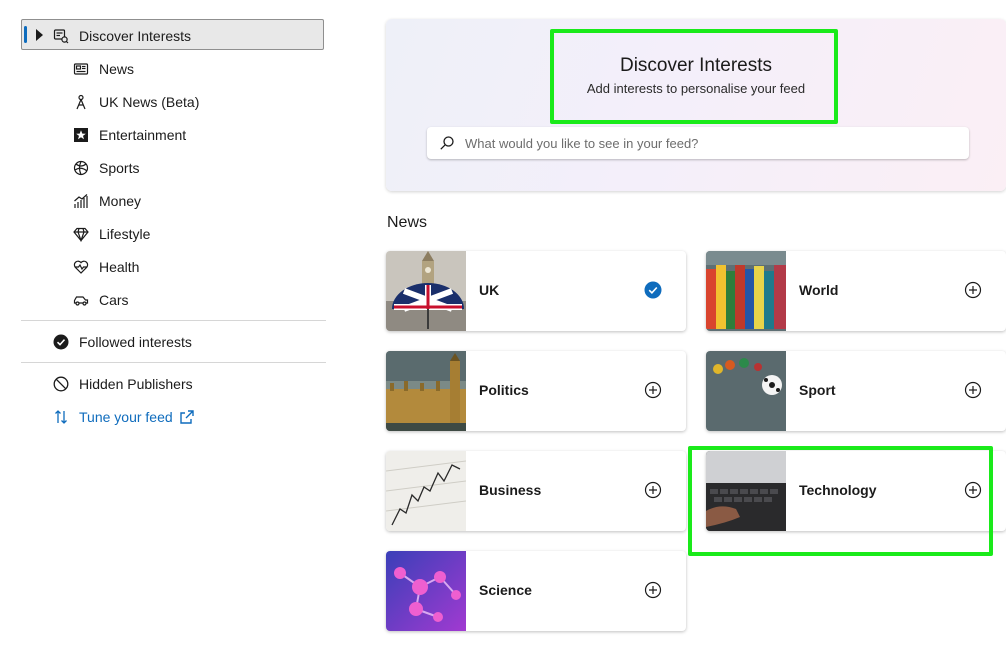 The width and height of the screenshot is (1006, 665). What do you see at coordinates (81, 300) in the screenshot?
I see `car-icon` at bounding box center [81, 300].